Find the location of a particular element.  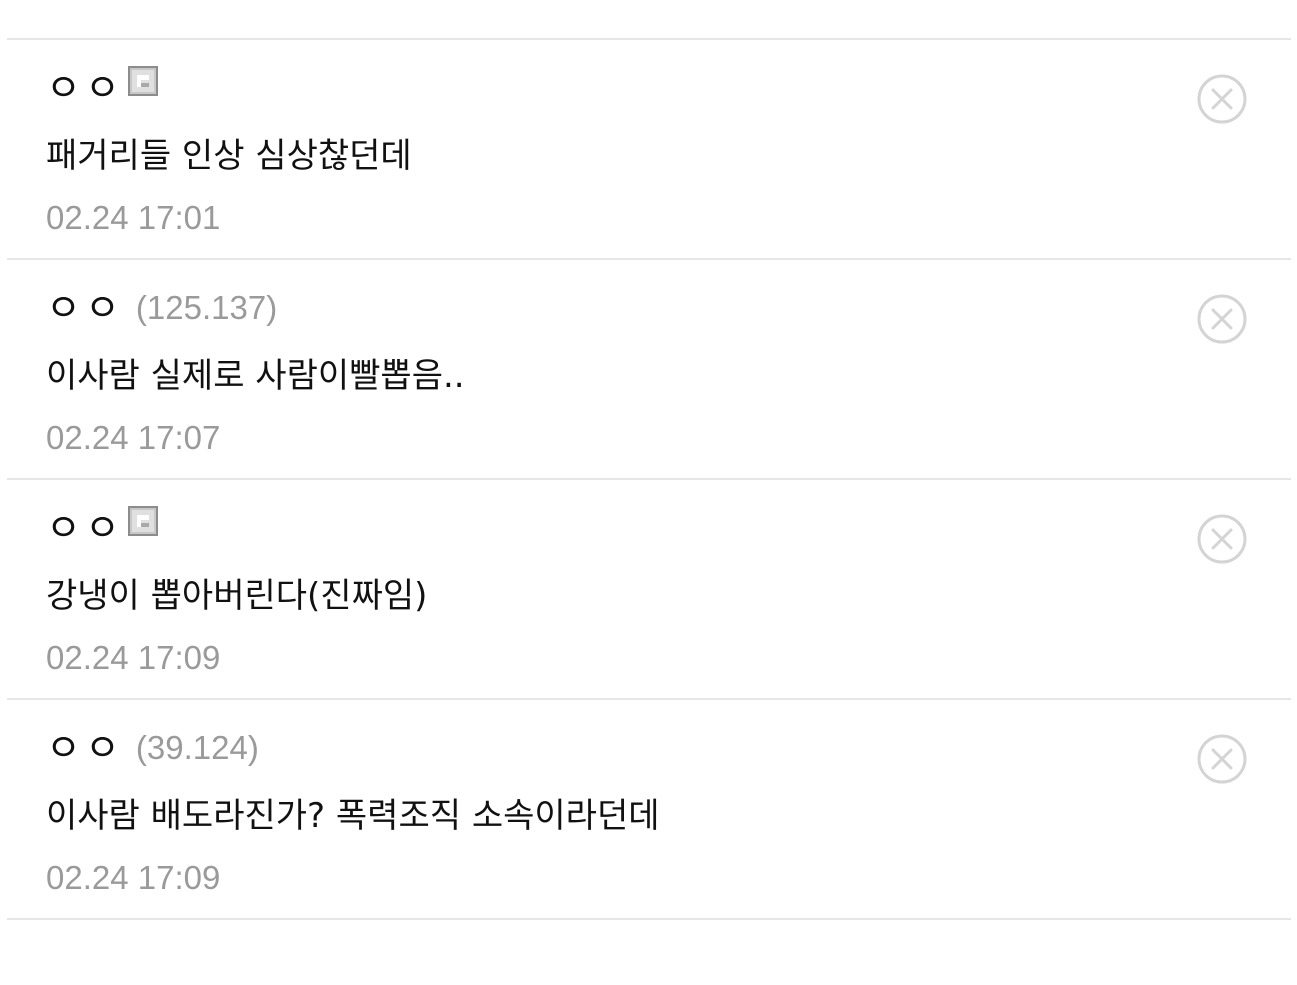

comment-text: 이사람 배도라진가? 폭력조직 소속이라던데 is located at coordinates (353, 816).